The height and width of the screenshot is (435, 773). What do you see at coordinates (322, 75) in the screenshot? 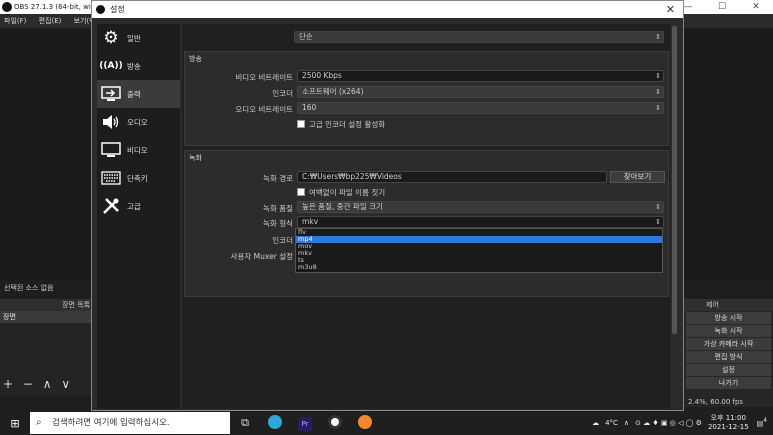
I see `video-bitrate-value: 2500 Kbps` at bounding box center [322, 75].